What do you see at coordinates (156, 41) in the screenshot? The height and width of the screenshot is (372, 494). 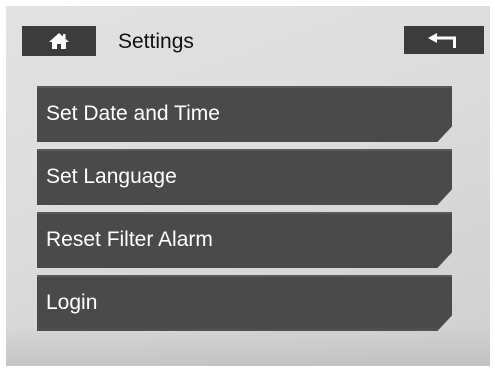 I see `page-title: Settings` at bounding box center [156, 41].